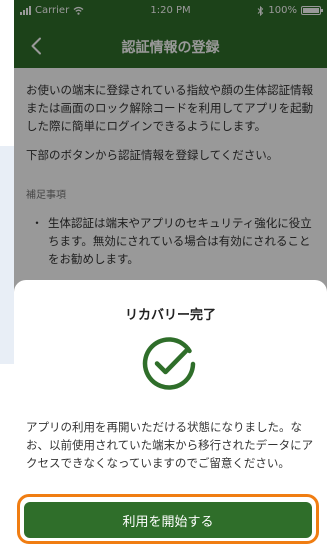  What do you see at coordinates (7, 255) in the screenshot?
I see `background-panel` at bounding box center [7, 255].